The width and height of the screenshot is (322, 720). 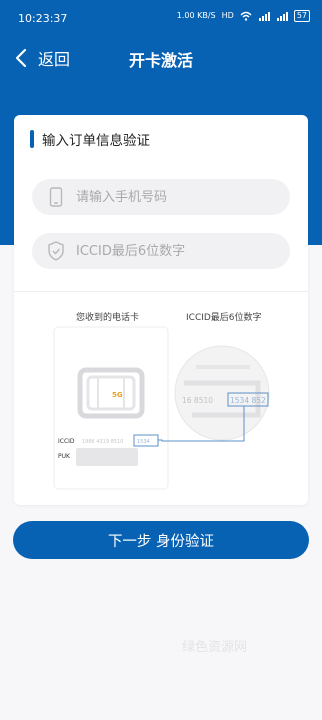 I want to click on wifi-icon, so click(x=246, y=16).